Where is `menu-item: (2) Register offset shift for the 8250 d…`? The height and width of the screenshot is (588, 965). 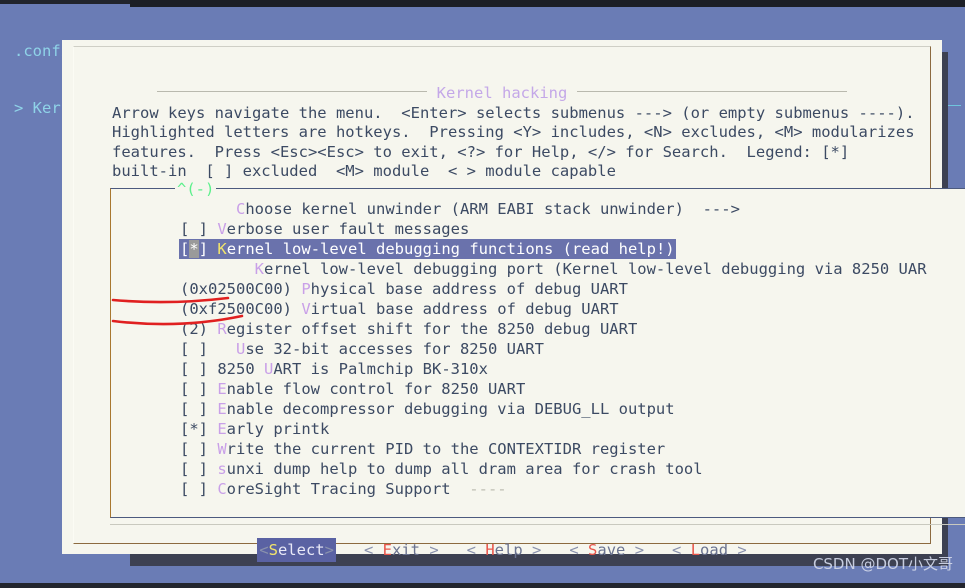 menu-item: (2) Register offset shift for the 8250 d… is located at coordinates (553, 329).